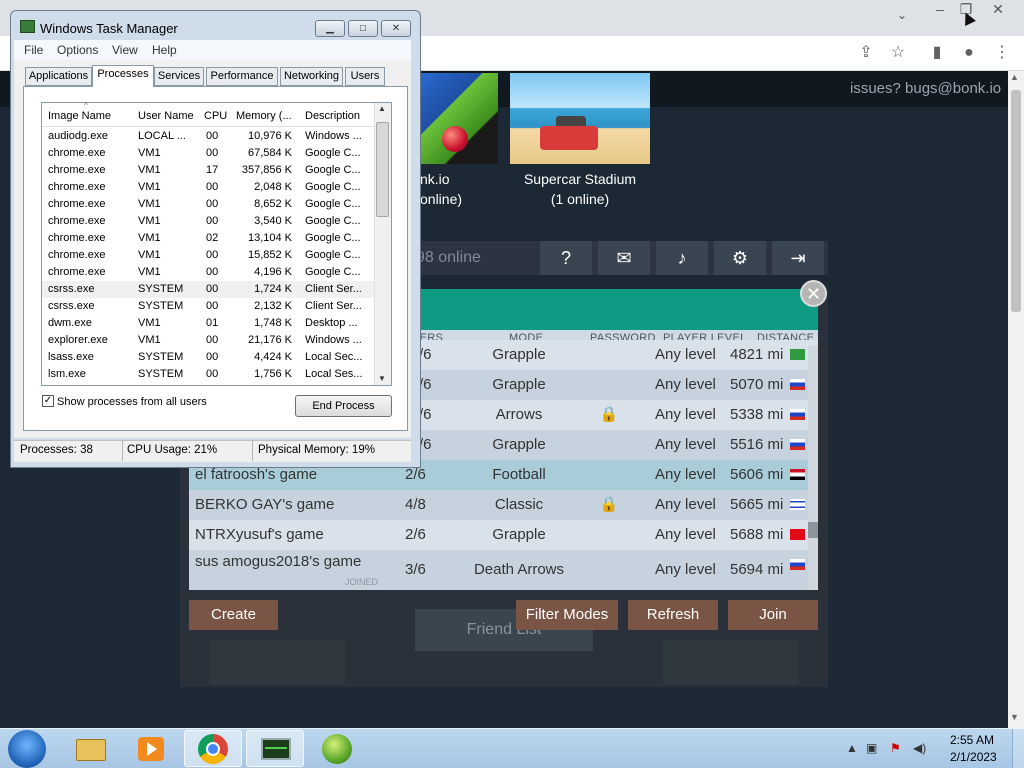  Describe the element at coordinates (940, 9) in the screenshot. I see `minimize-button: –` at that location.